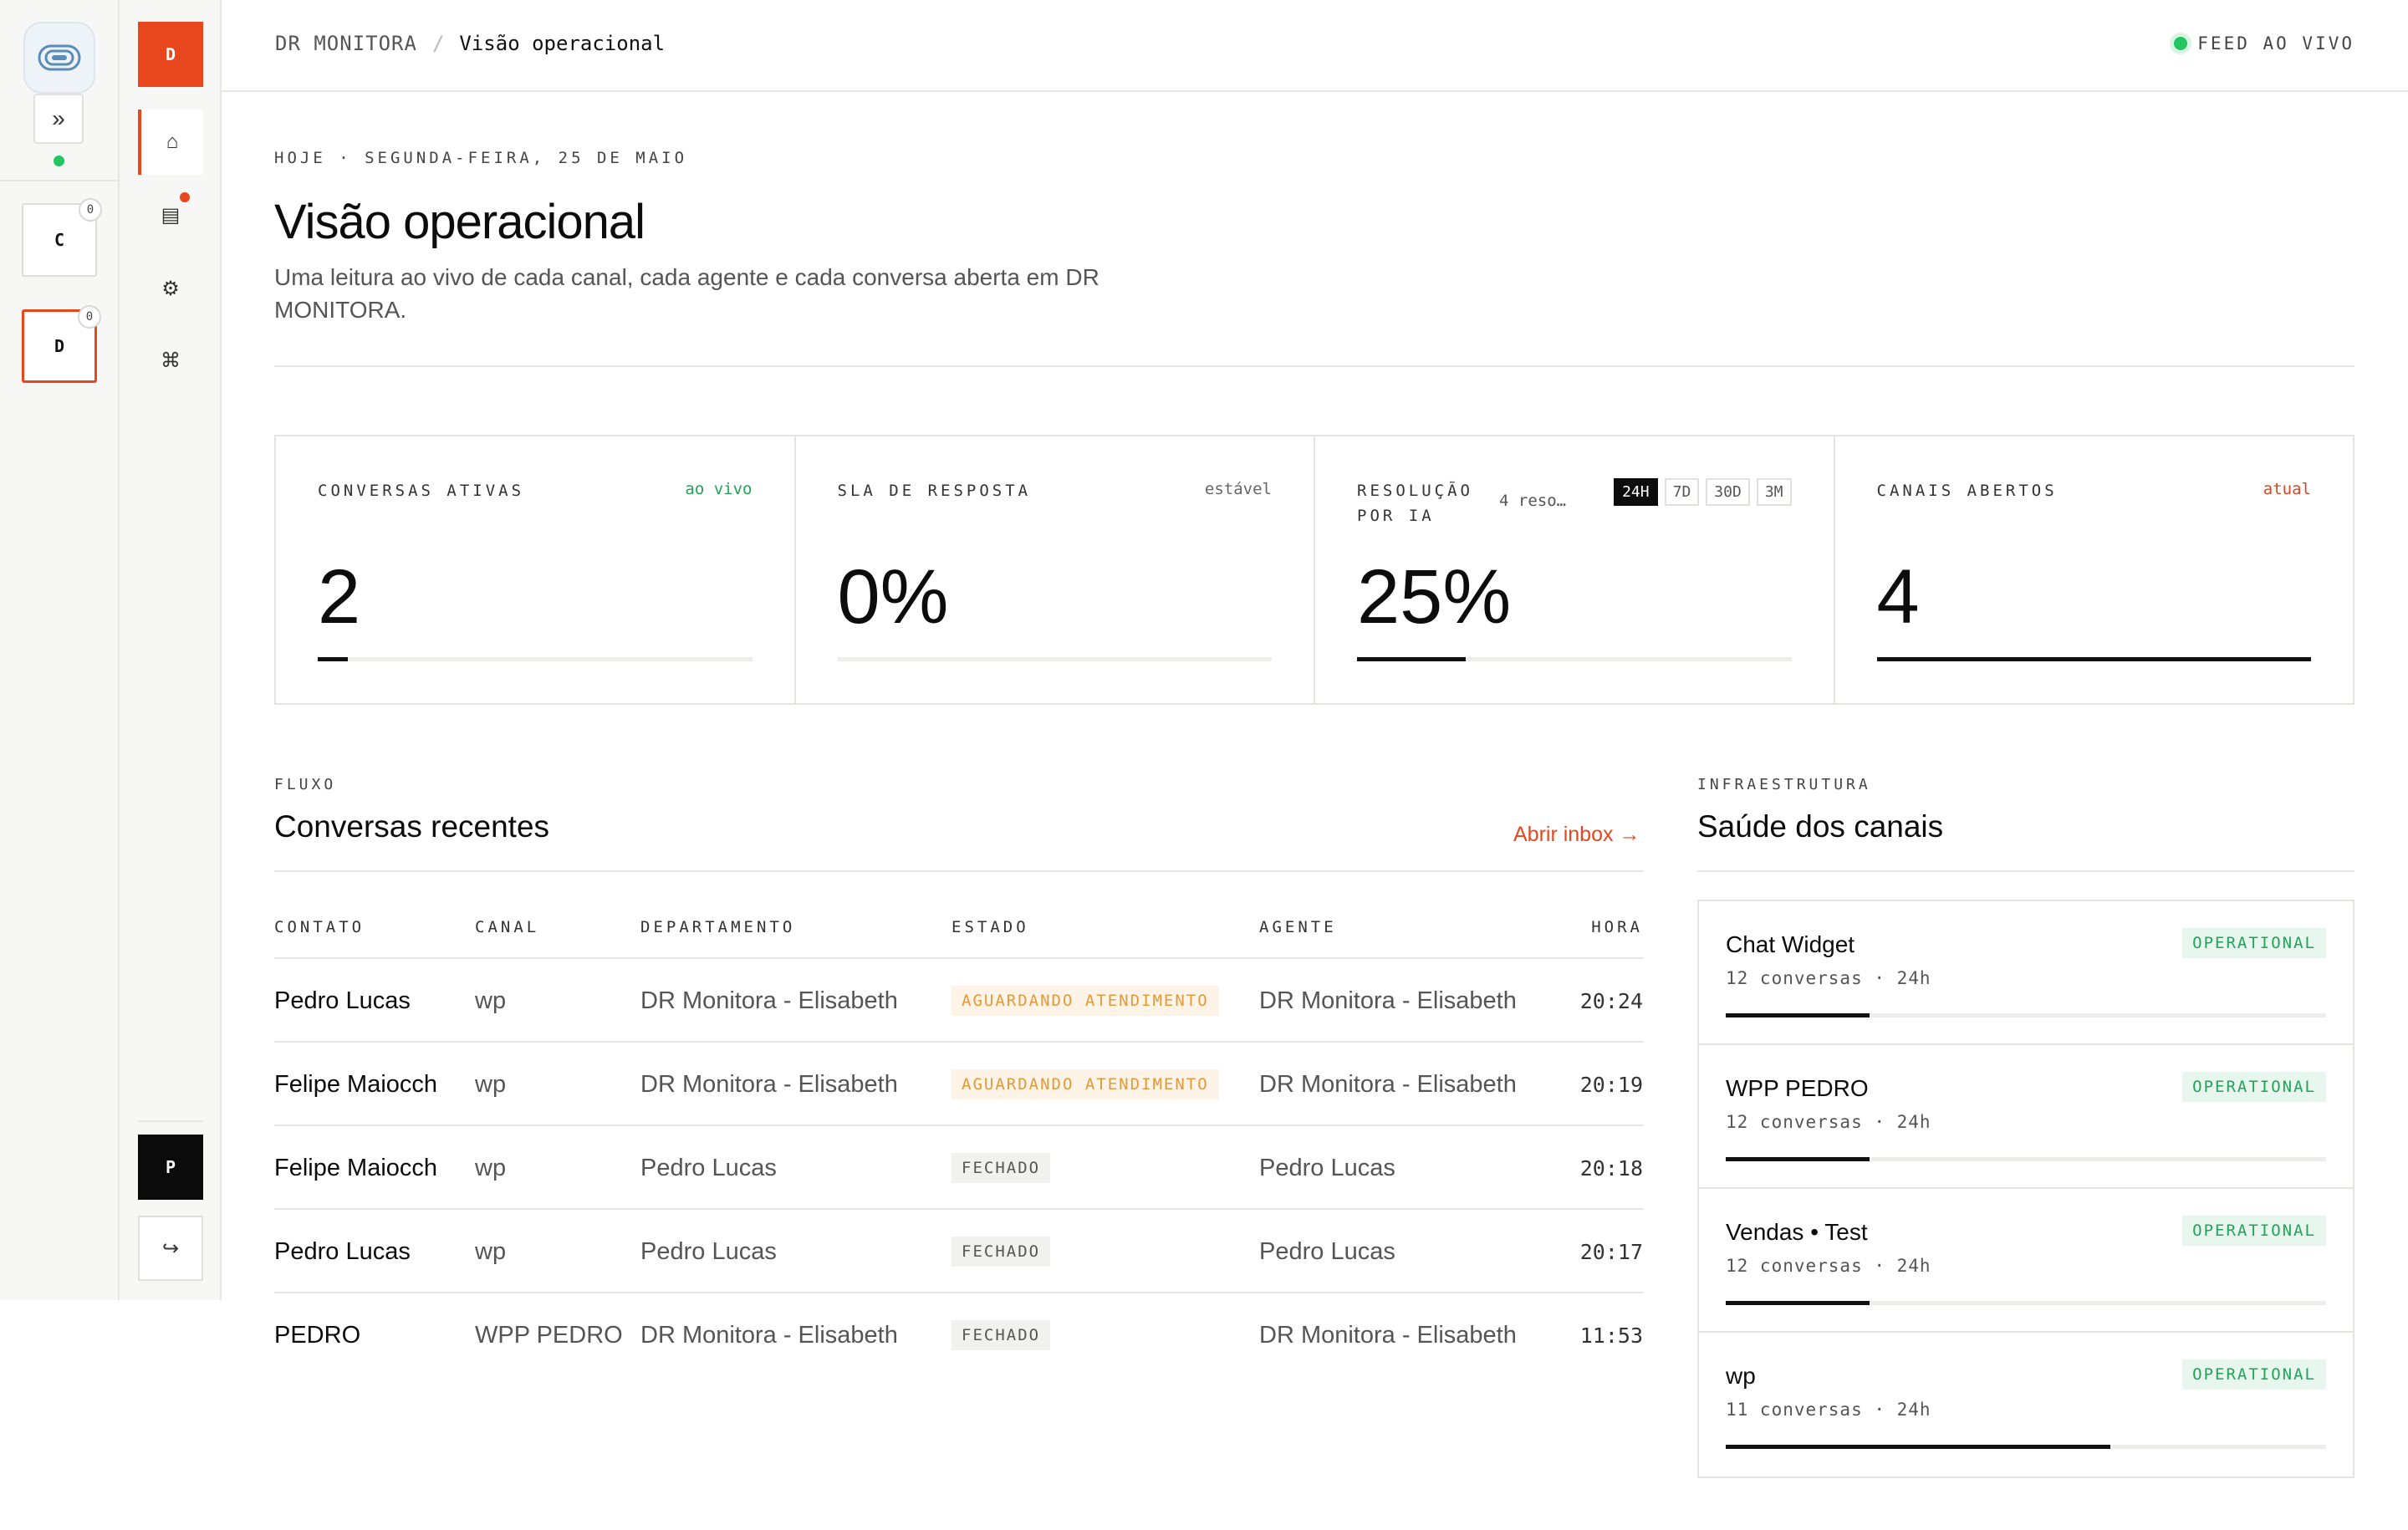  I want to click on time: 20:19, so click(1611, 1085).